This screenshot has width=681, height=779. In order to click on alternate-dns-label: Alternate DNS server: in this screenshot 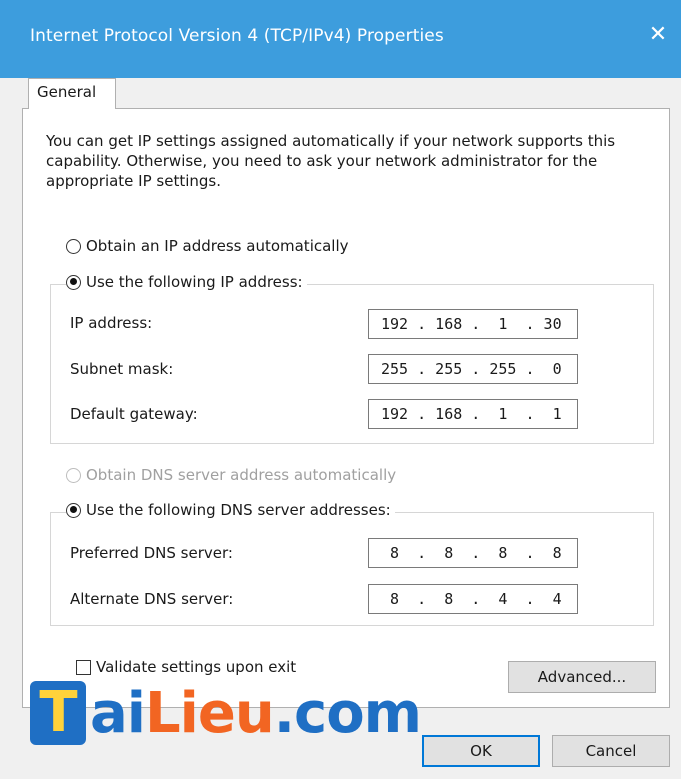, I will do `click(152, 599)`.